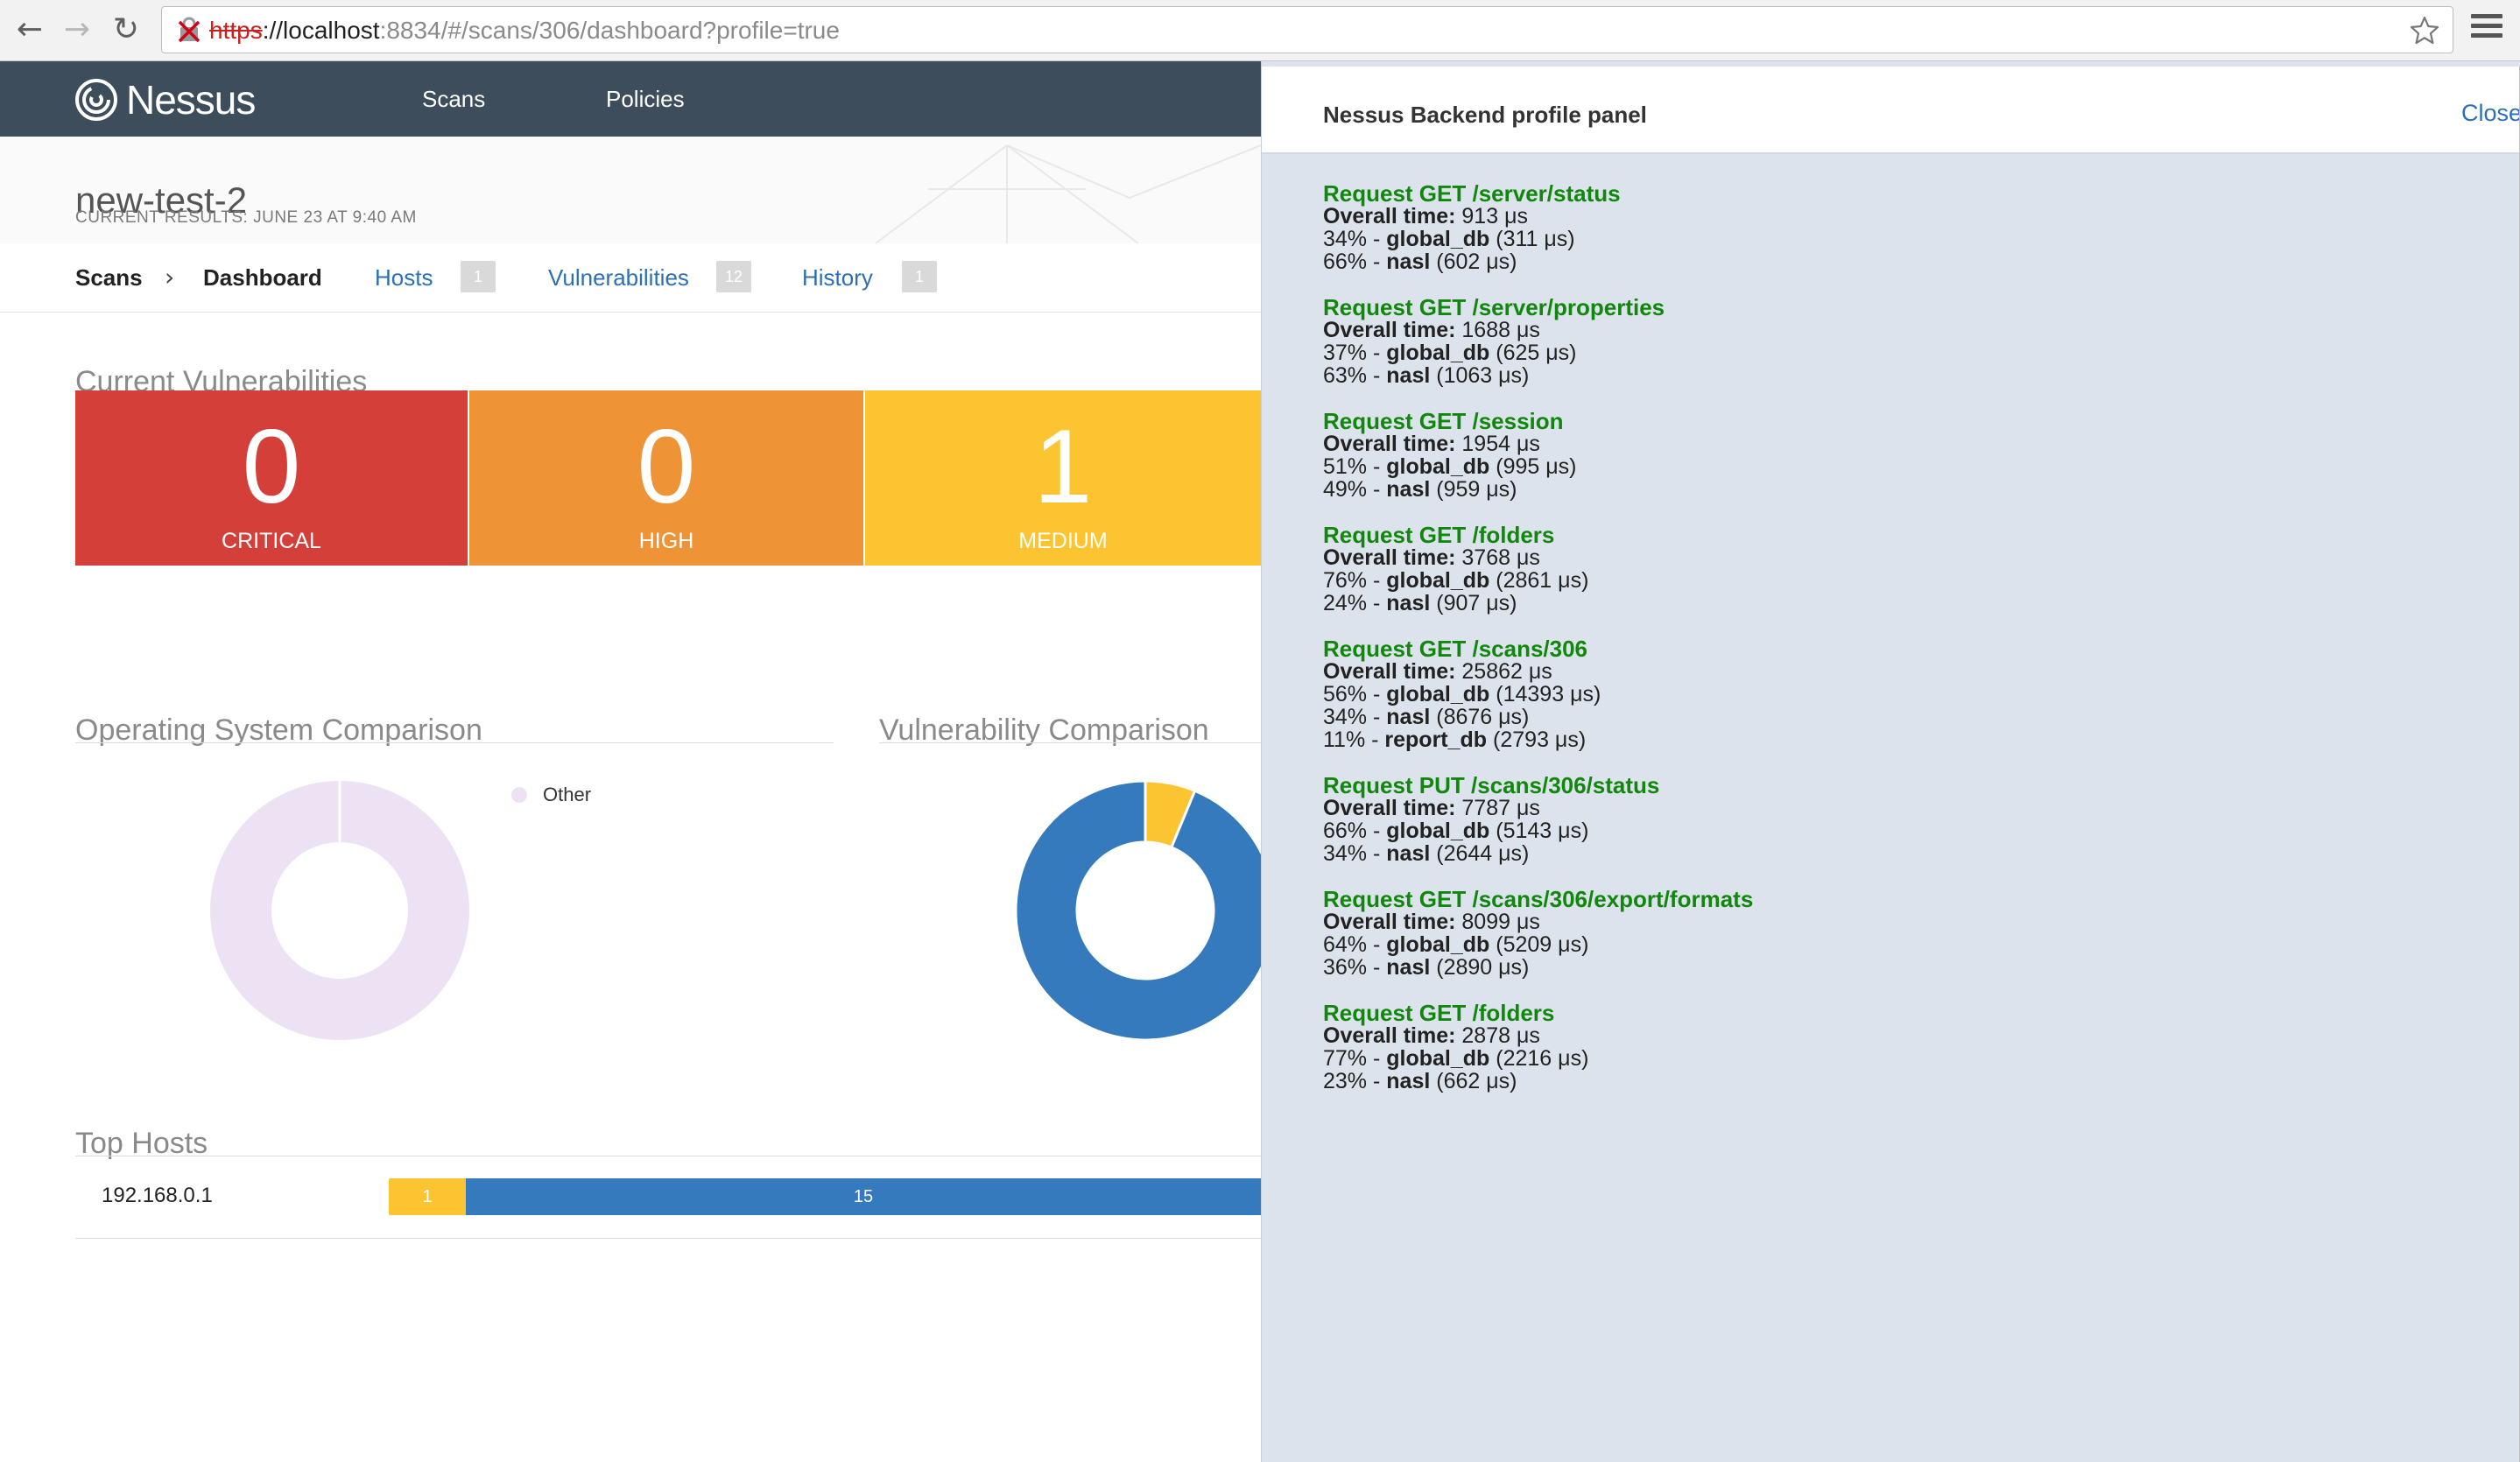 This screenshot has height=1462, width=2520. I want to click on history-count-badge: 1, so click(919, 277).